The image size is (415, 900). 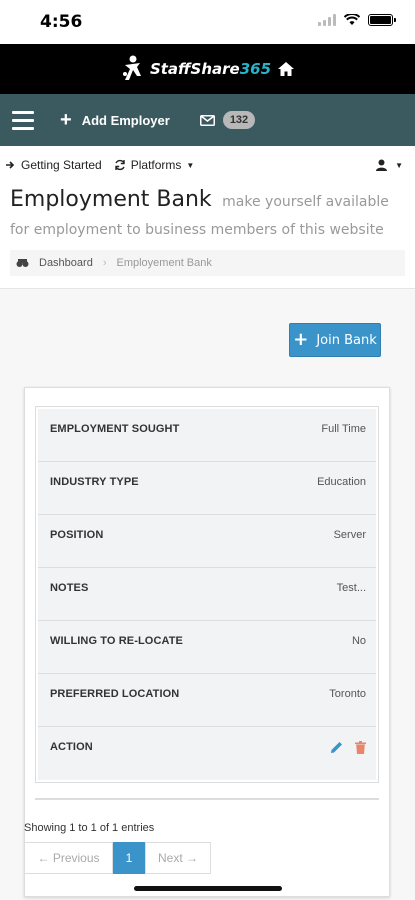 What do you see at coordinates (207, 647) in the screenshot?
I see `table-row: WILLING TO RE-LOCATE No` at bounding box center [207, 647].